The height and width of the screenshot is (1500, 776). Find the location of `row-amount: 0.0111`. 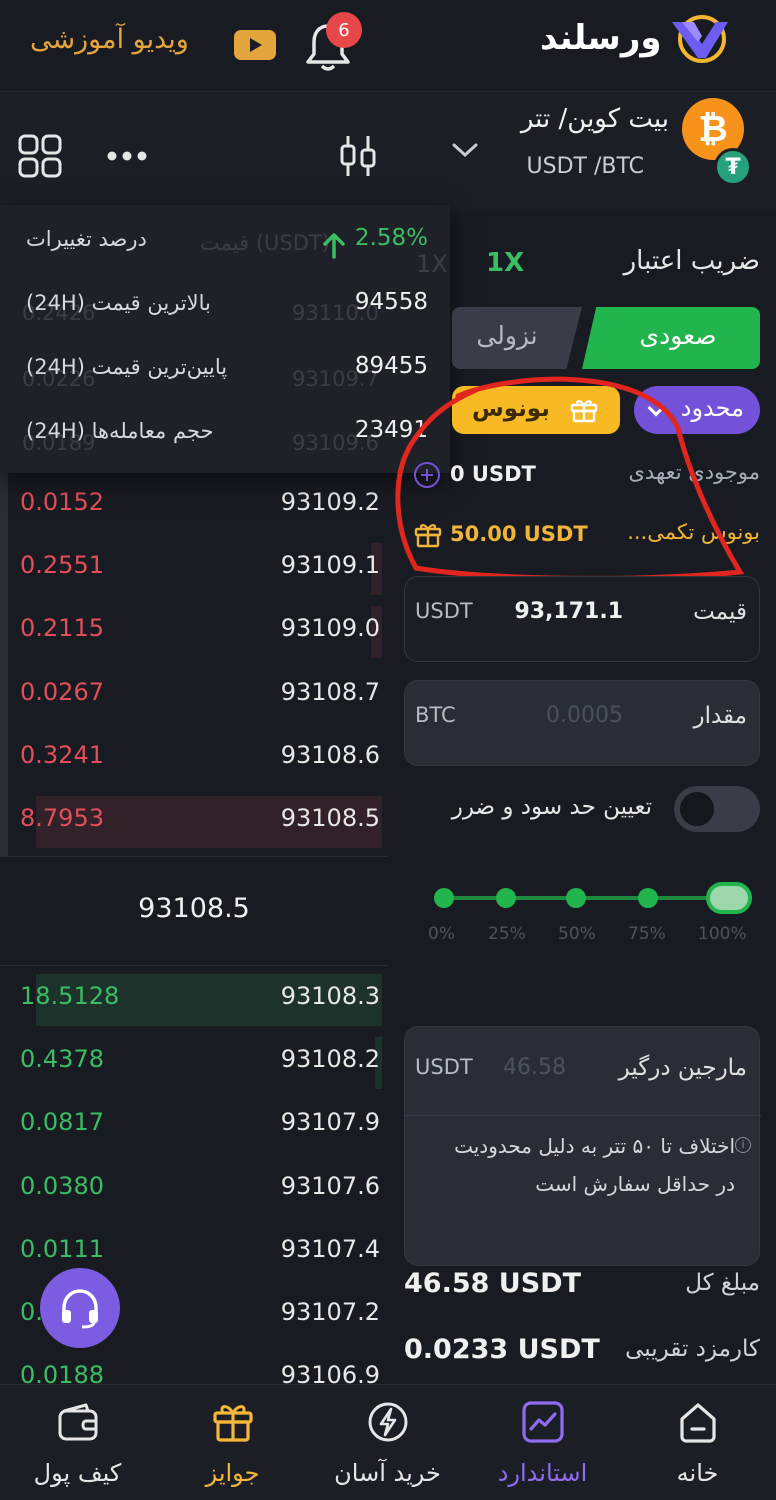

row-amount: 0.0111 is located at coordinates (62, 1248).